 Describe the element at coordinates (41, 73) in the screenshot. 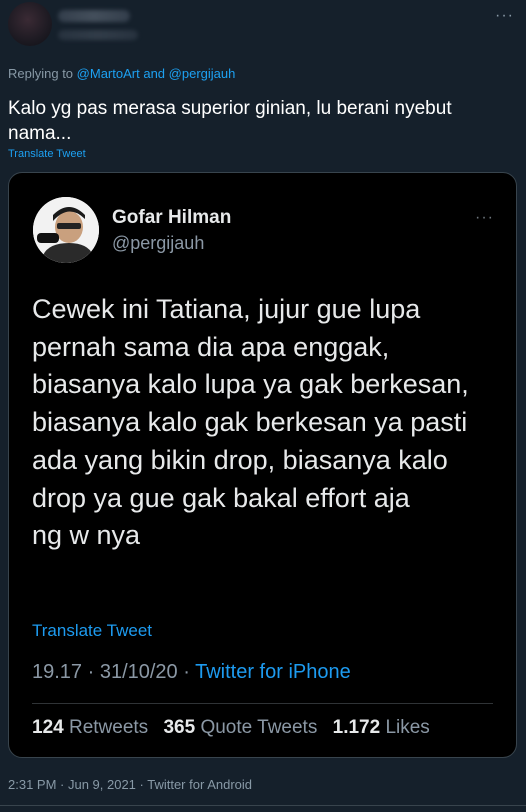

I see `replying-prefix: Replying to` at that location.